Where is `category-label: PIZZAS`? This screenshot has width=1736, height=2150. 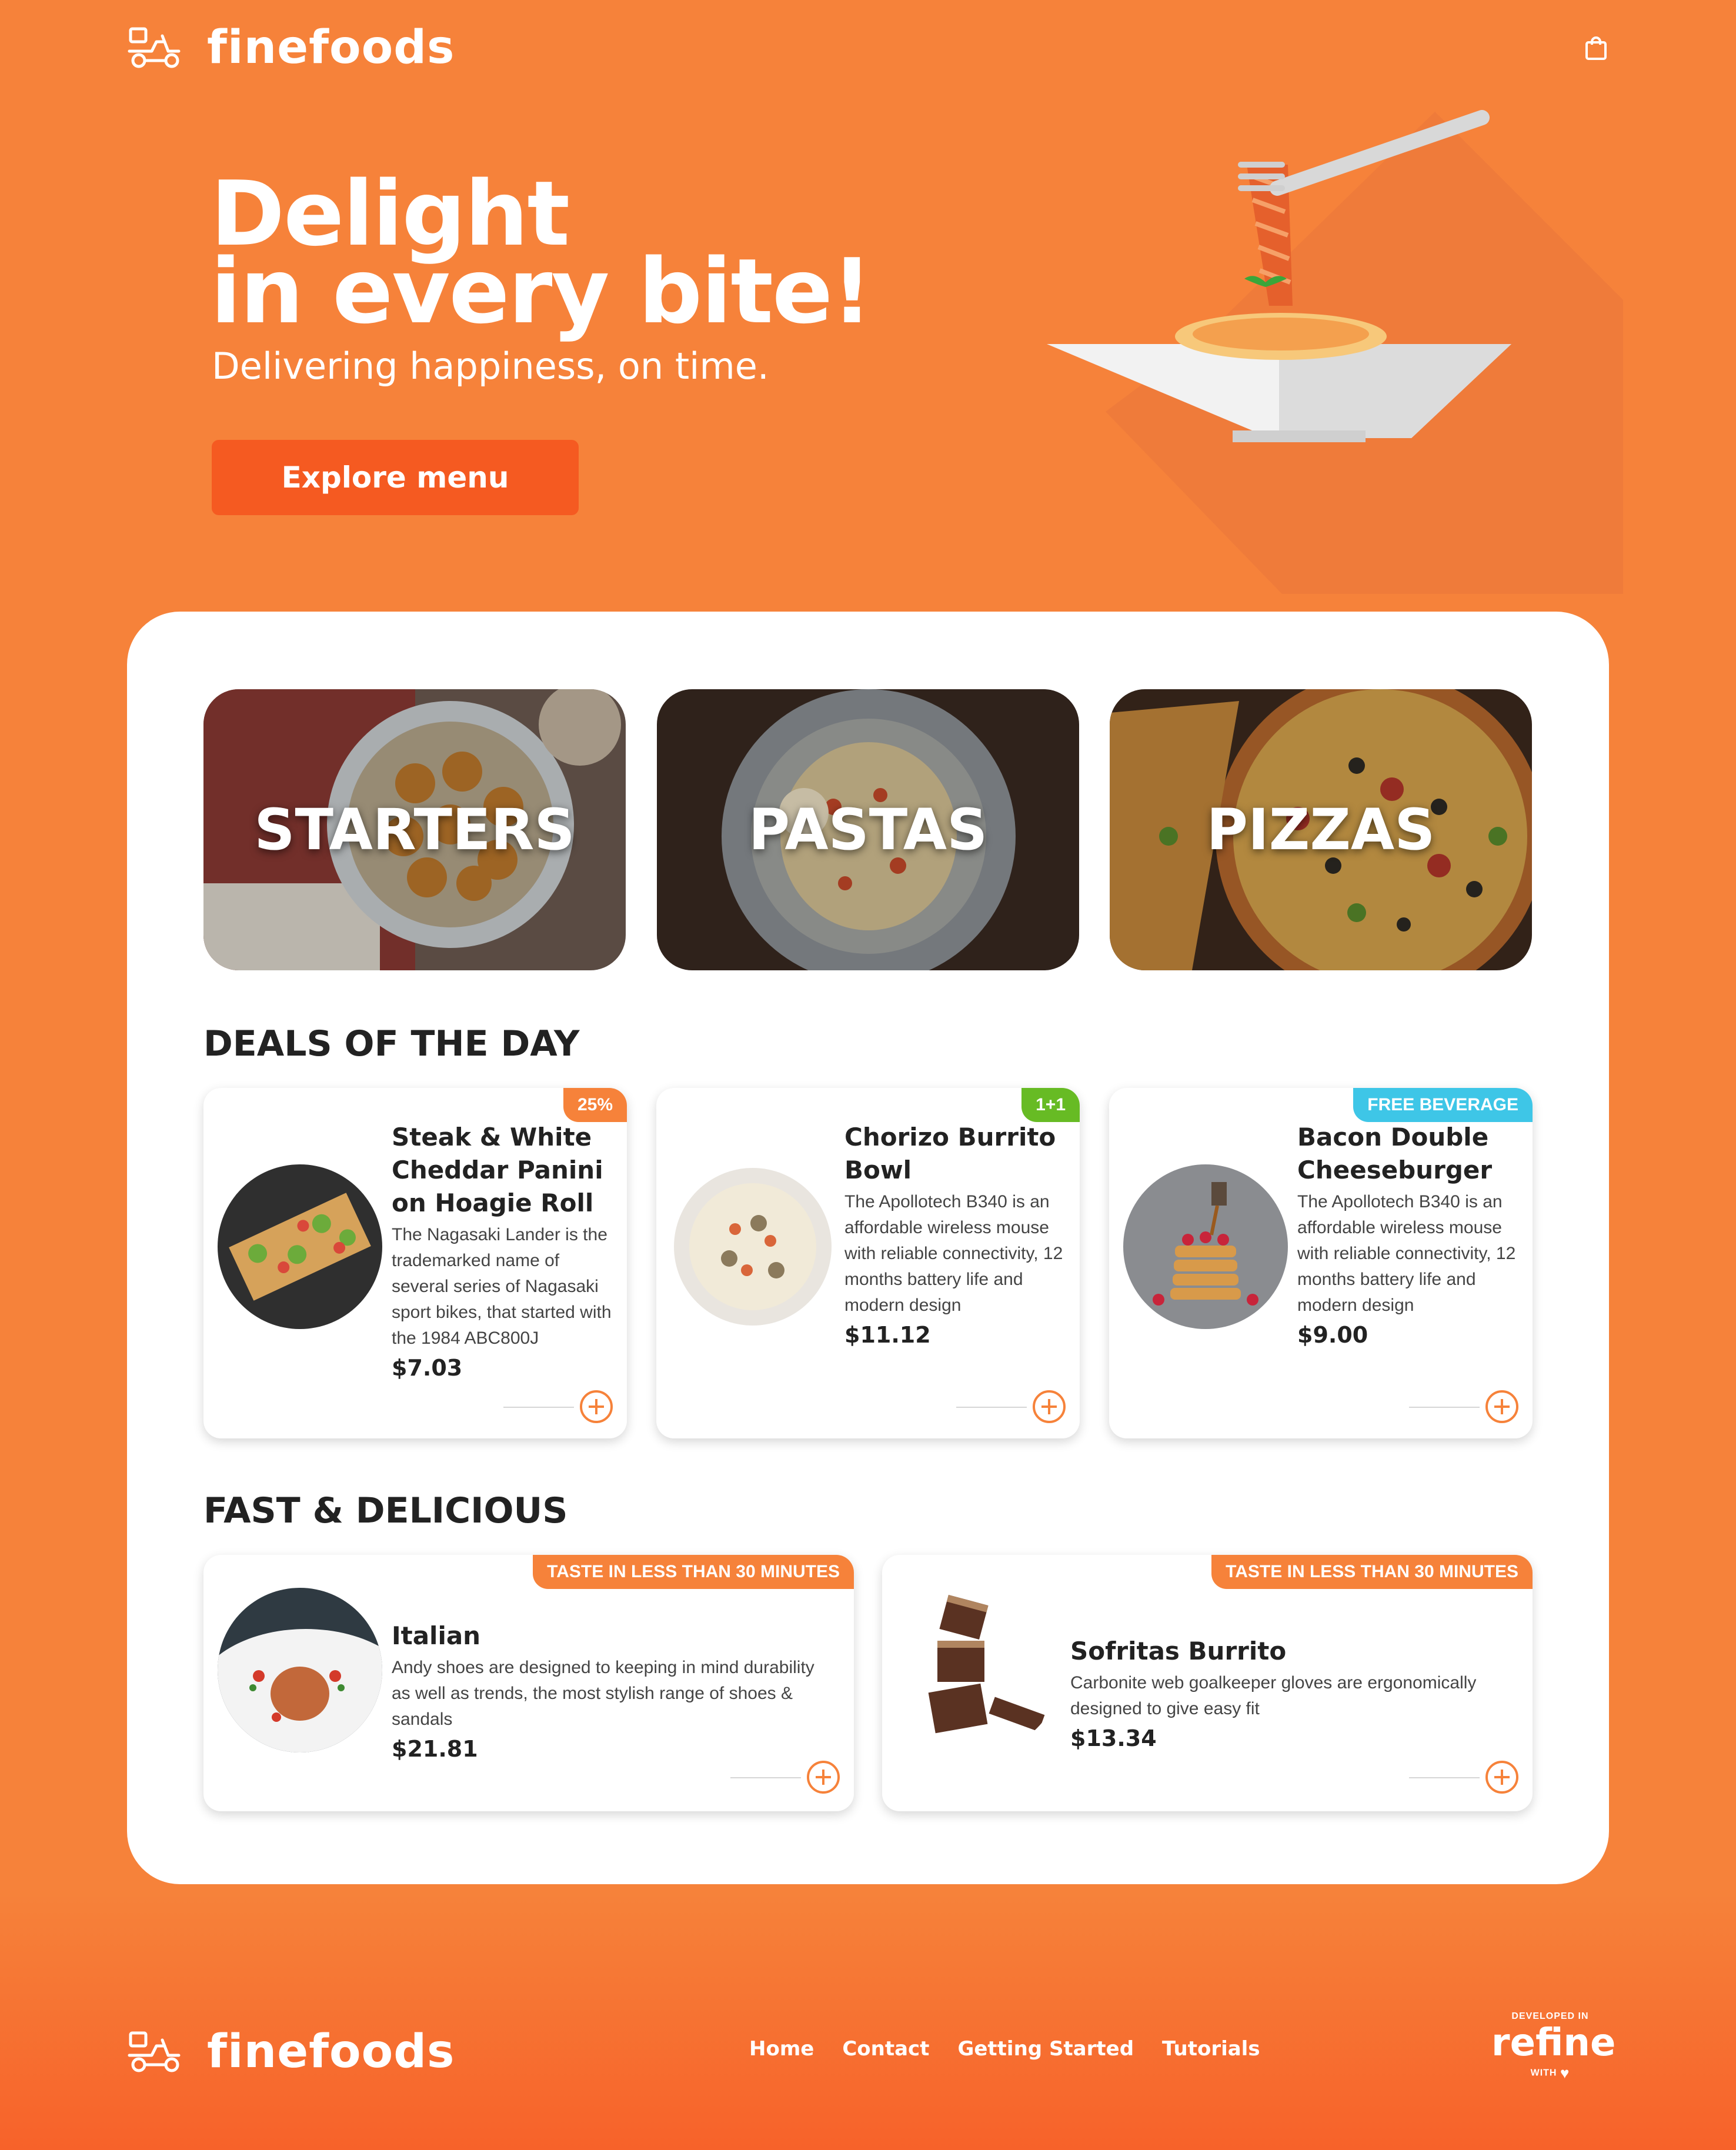
category-label: PIZZAS is located at coordinates (1320, 830).